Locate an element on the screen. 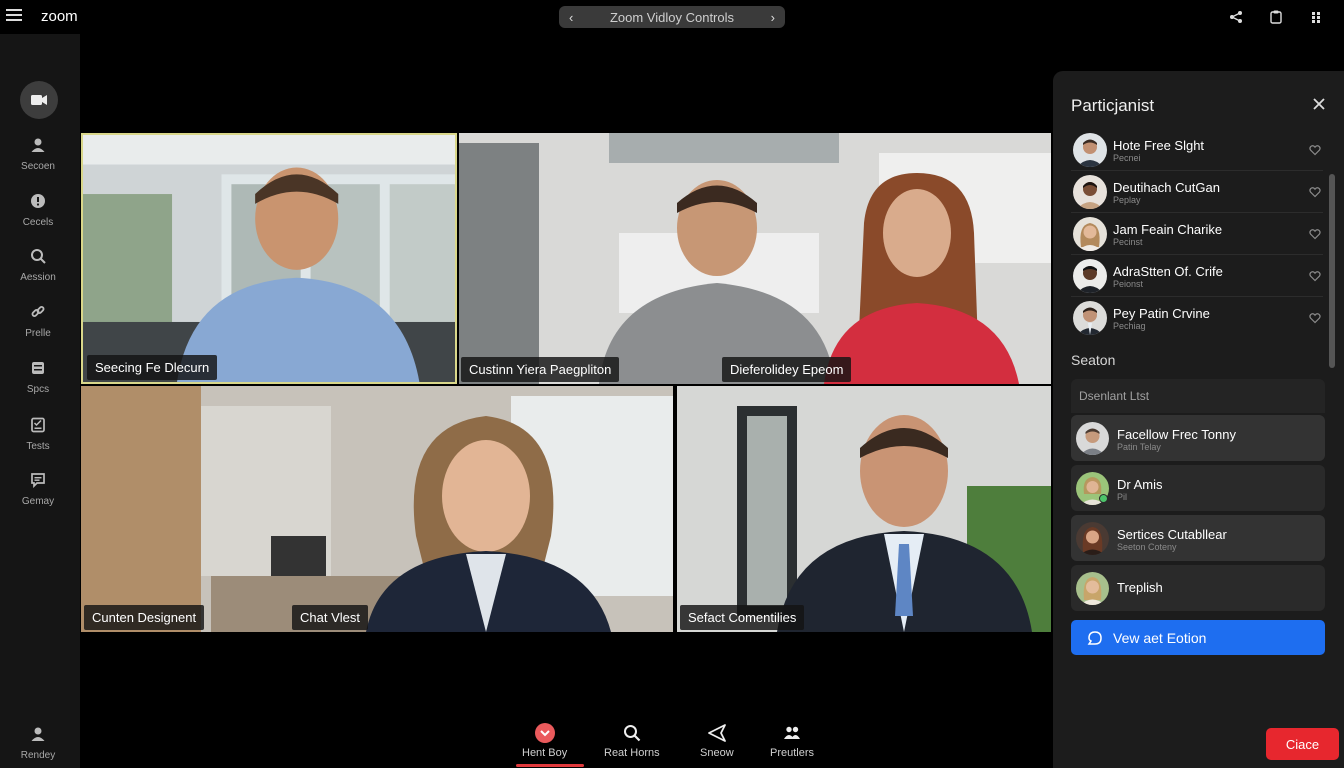 The width and height of the screenshot is (1344, 768). list-item-name: Treplish is located at coordinates (1140, 587).